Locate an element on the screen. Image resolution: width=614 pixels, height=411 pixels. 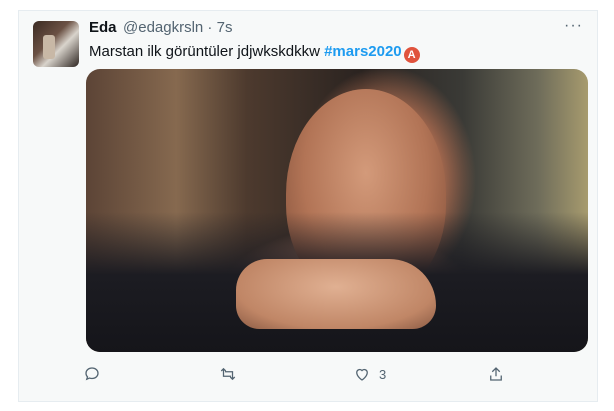
retweet-icon is located at coordinates (228, 374).